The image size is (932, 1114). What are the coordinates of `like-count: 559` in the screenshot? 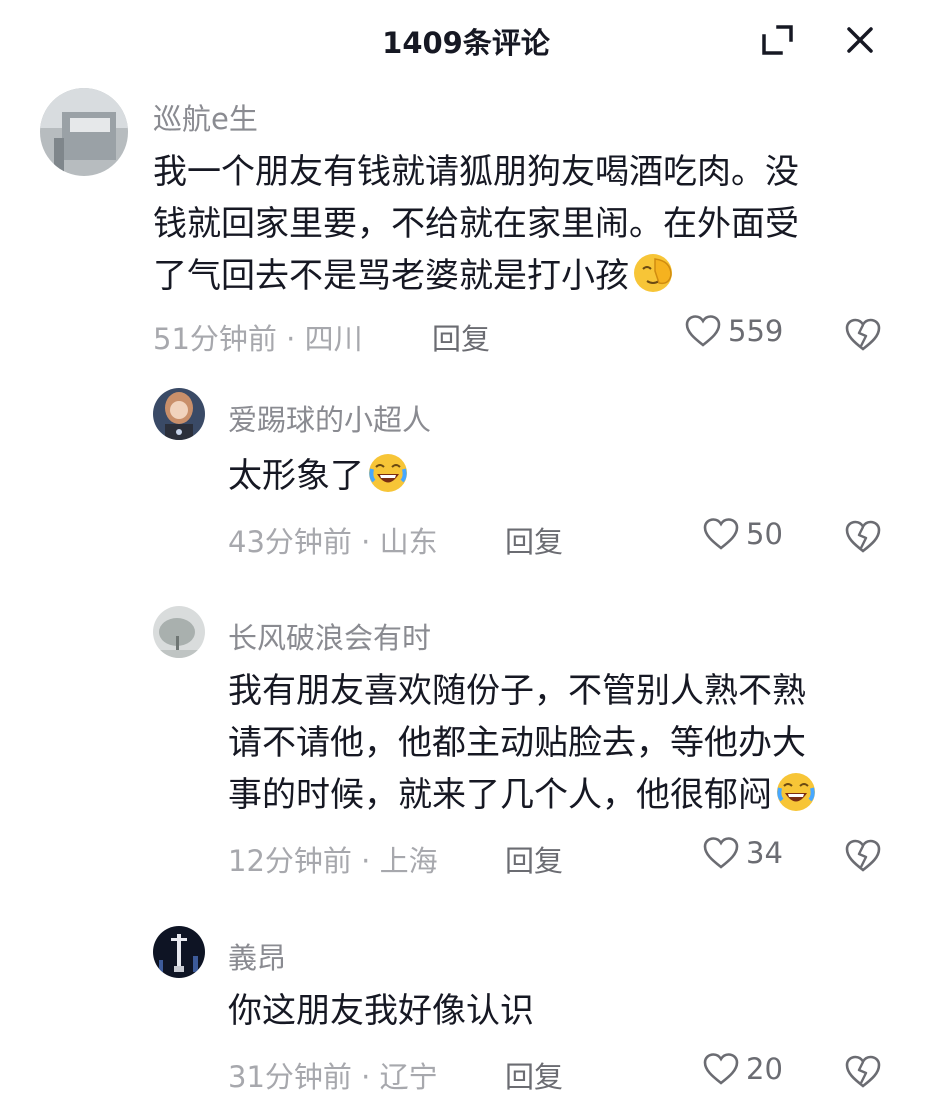 It's located at (756, 331).